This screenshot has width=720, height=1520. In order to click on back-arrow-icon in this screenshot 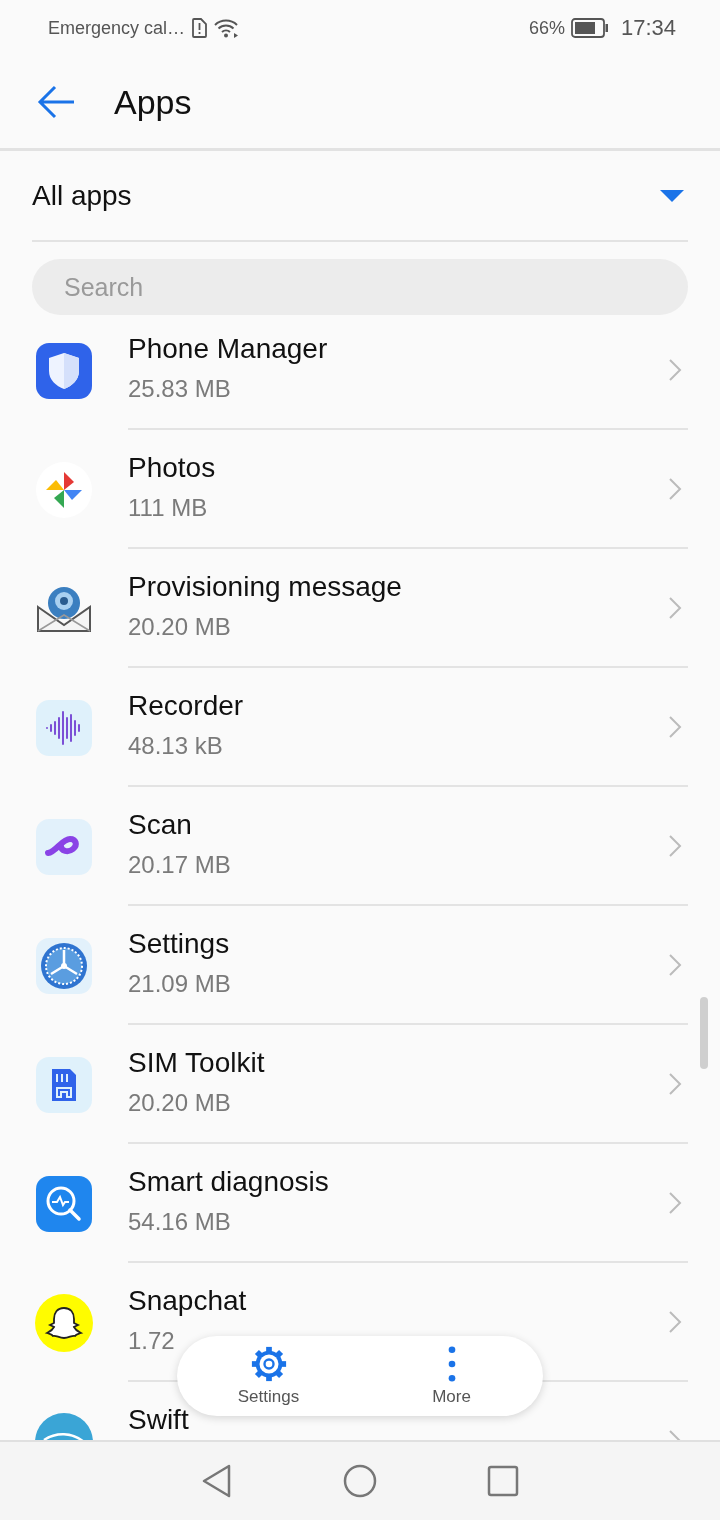, I will do `click(56, 102)`.